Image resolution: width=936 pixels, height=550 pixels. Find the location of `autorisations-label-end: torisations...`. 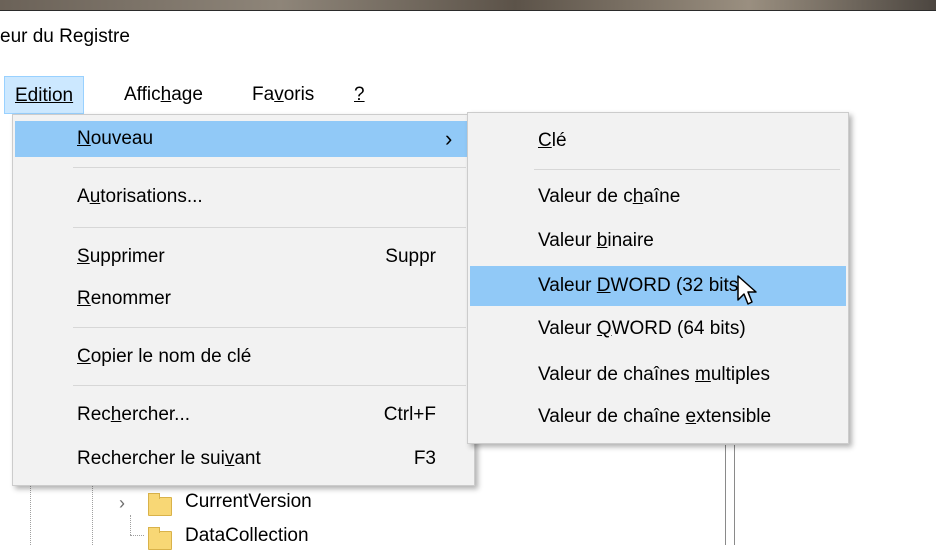

autorisations-label-end: torisations... is located at coordinates (151, 196).